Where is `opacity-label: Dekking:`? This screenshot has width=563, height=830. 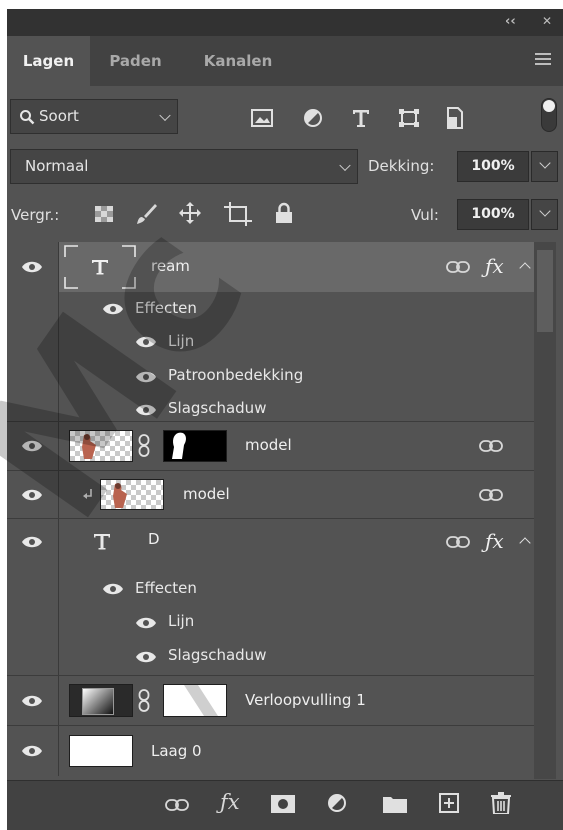 opacity-label: Dekking: is located at coordinates (401, 166).